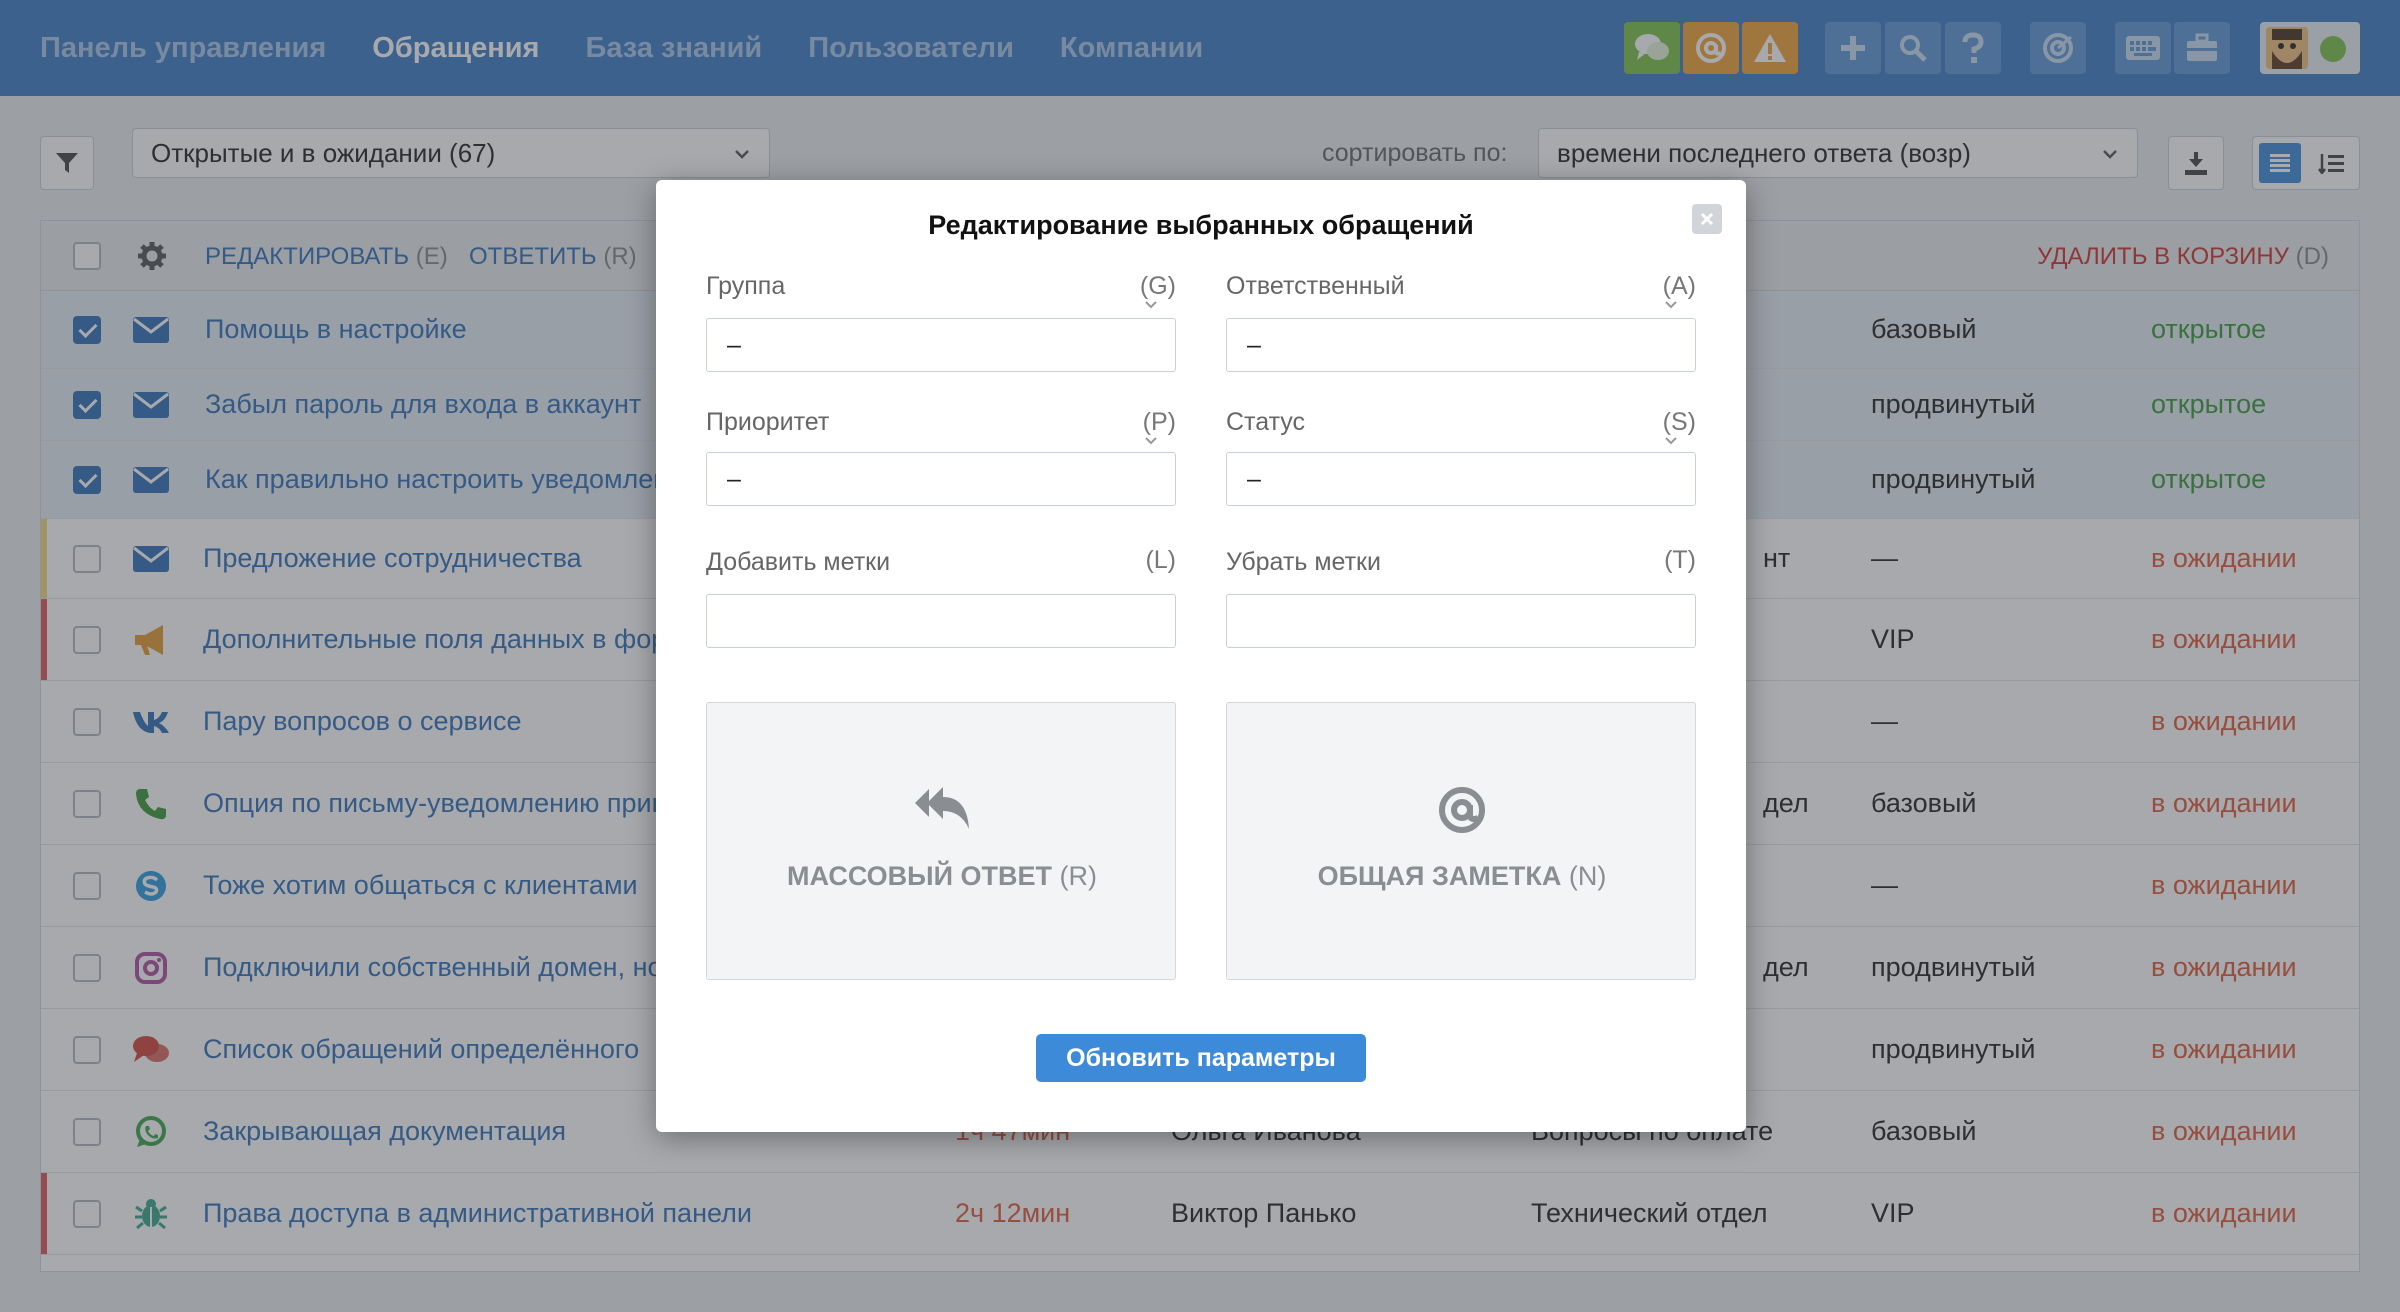 Image resolution: width=2400 pixels, height=1312 pixels. I want to click on close-button, so click(1707, 219).